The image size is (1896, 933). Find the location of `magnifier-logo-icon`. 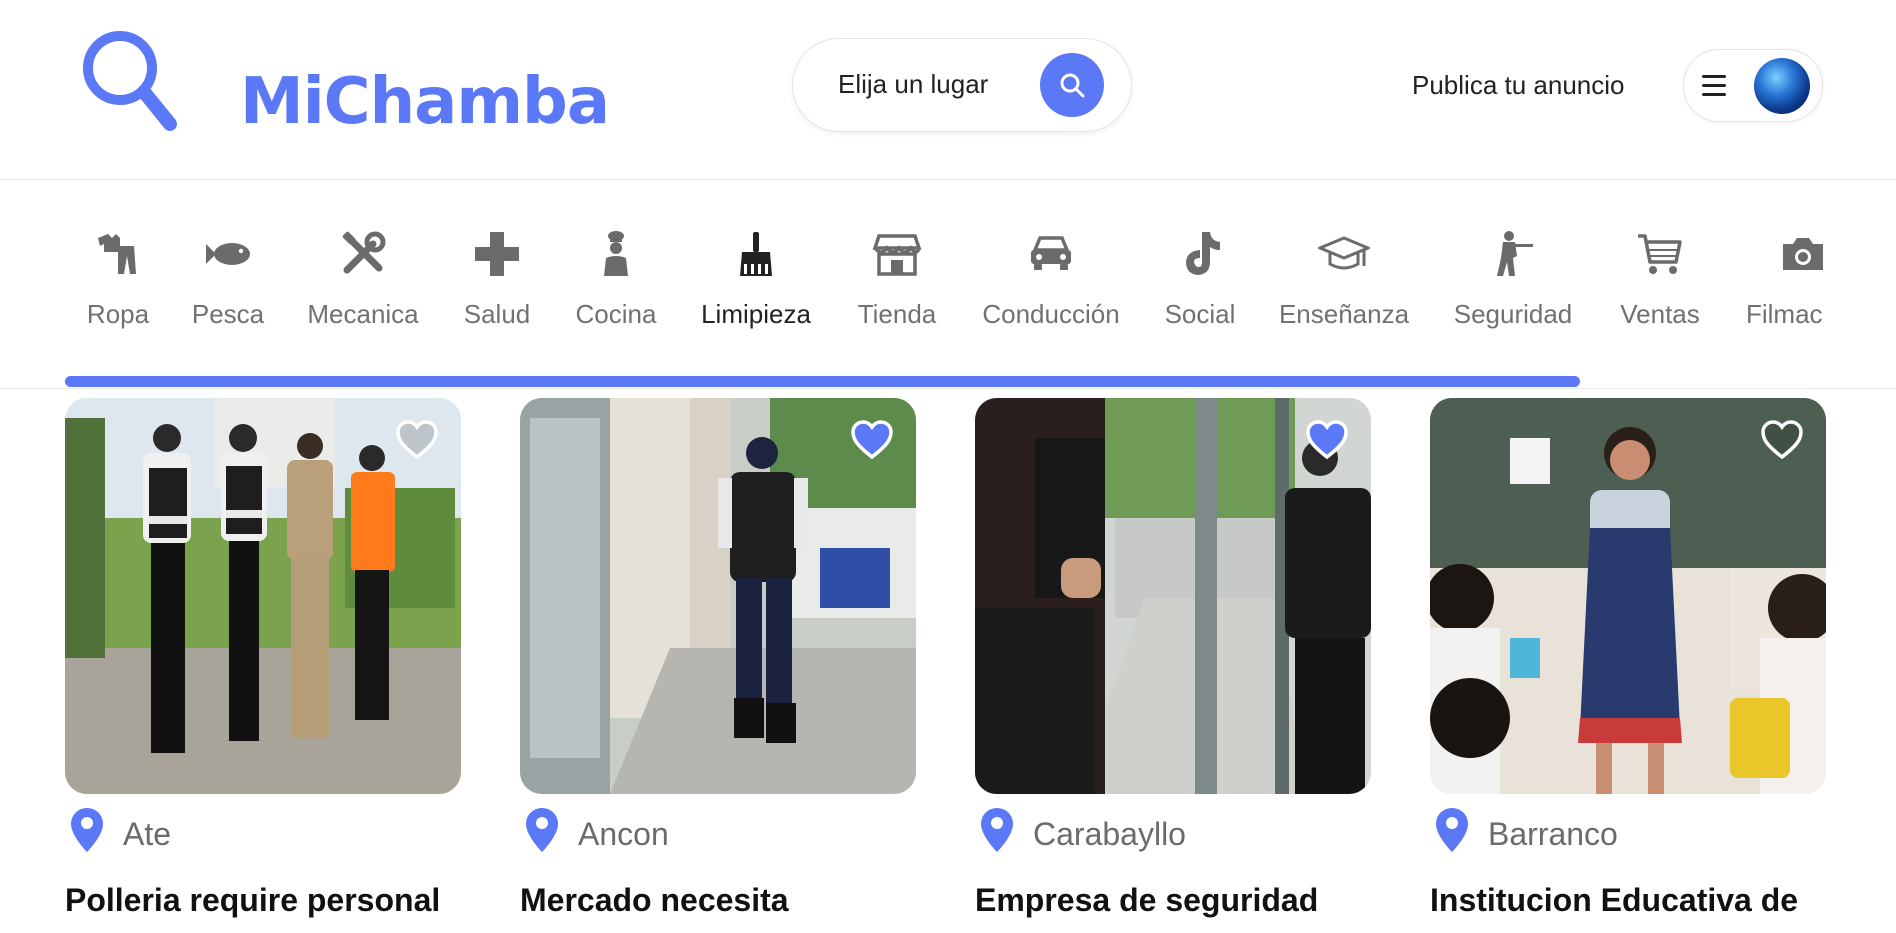

magnifier-logo-icon is located at coordinates (130, 81).